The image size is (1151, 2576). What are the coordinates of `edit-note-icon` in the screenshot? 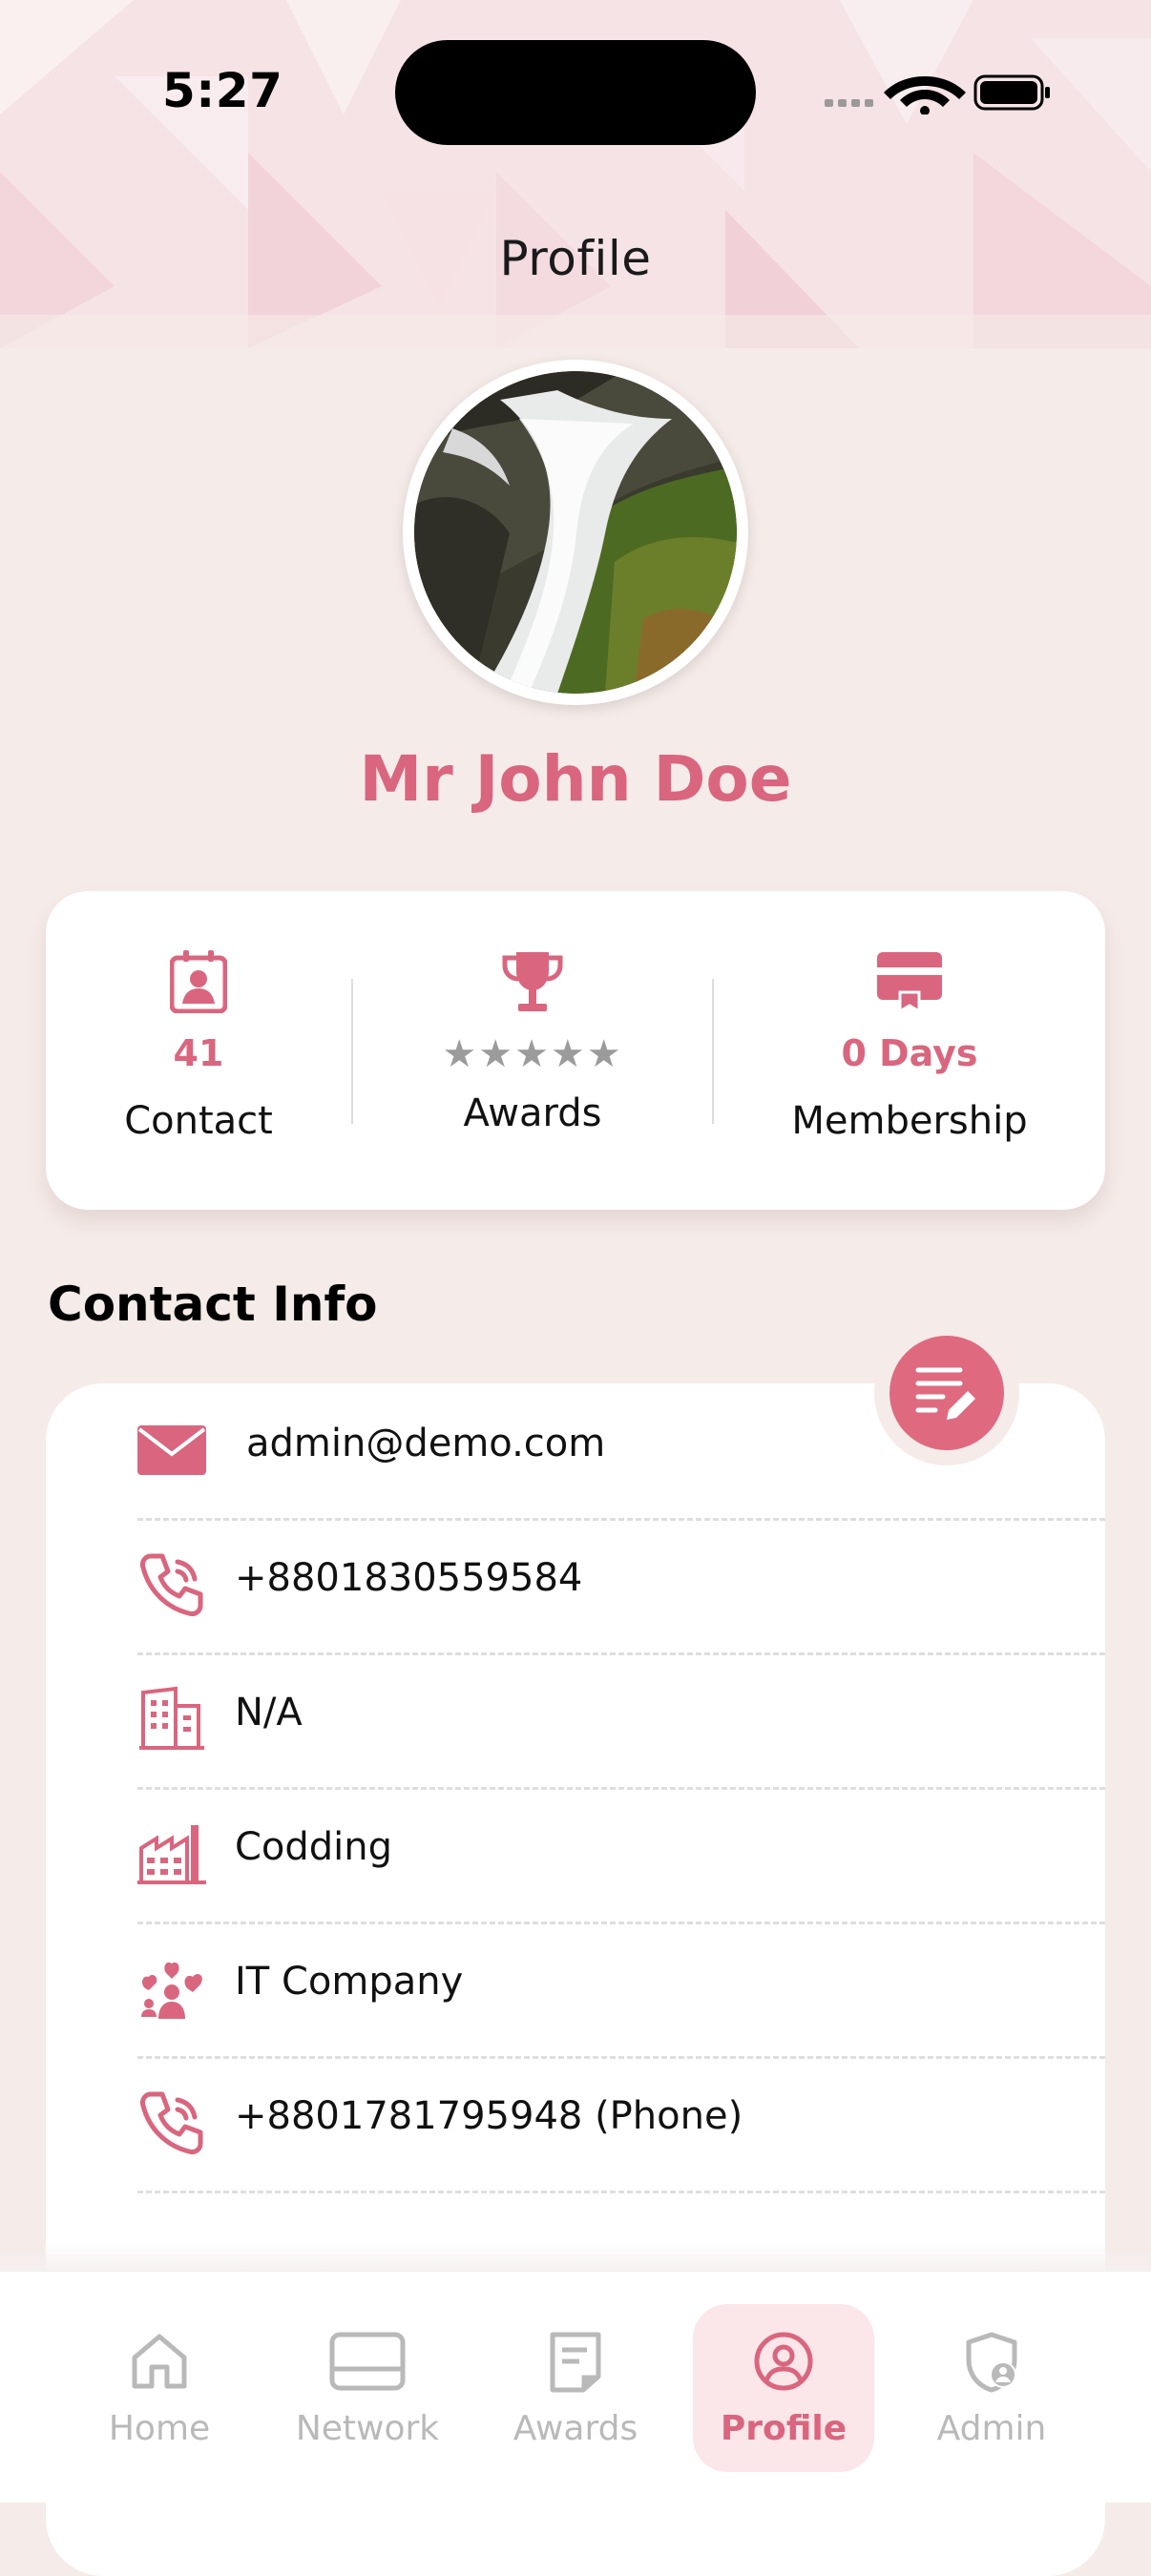 It's located at (945, 1393).